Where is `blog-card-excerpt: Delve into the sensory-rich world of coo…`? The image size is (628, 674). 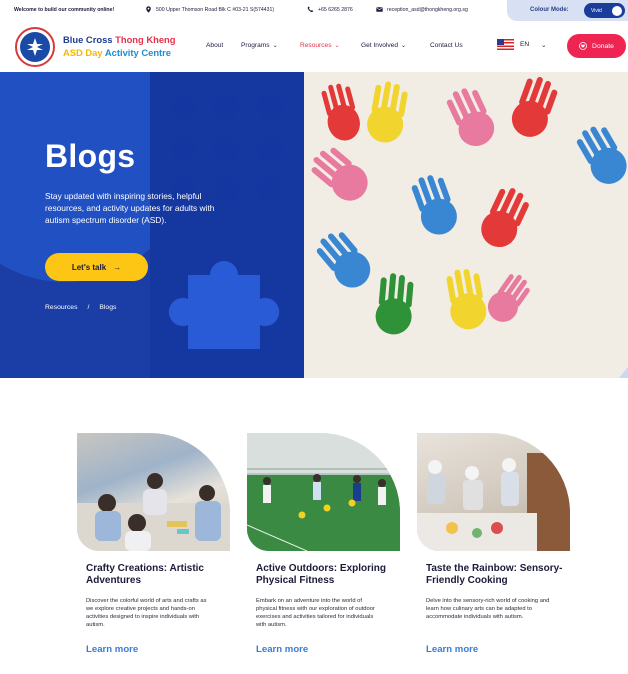 blog-card-excerpt: Delve into the sensory-rich world of coo… is located at coordinates (488, 609).